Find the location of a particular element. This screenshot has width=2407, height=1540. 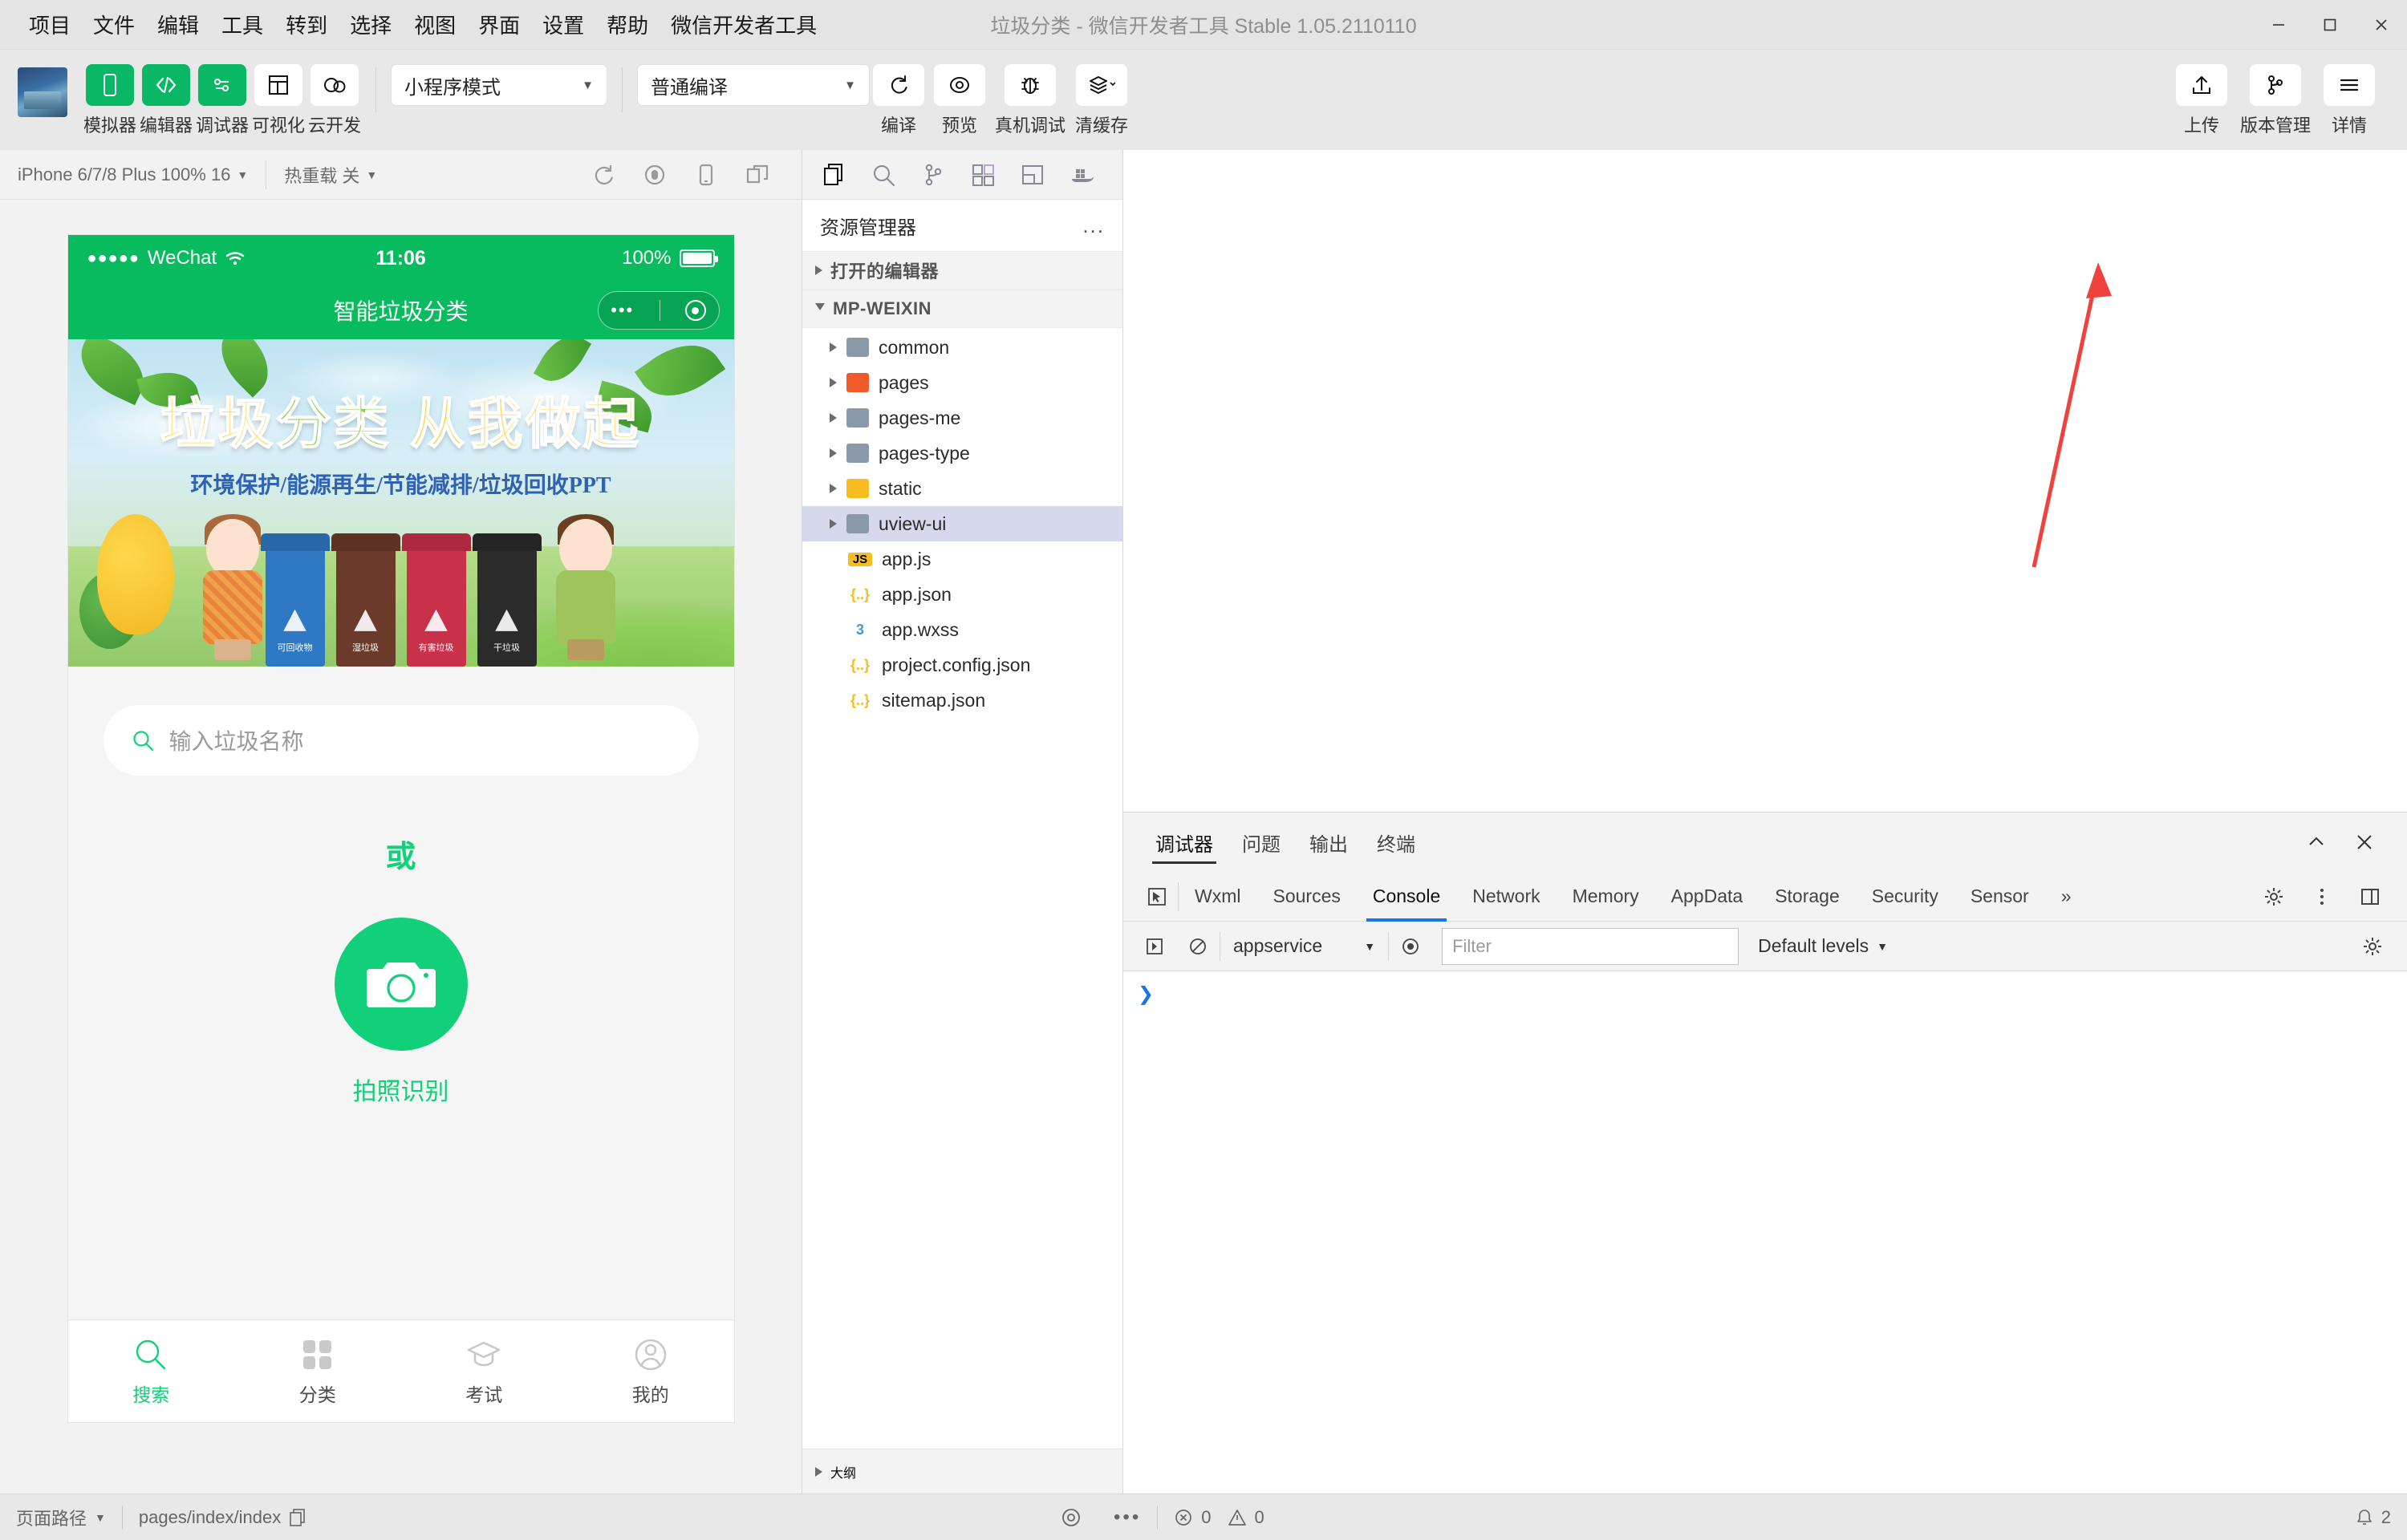

section-project-root: MP-WEIXIN is located at coordinates (962, 309).